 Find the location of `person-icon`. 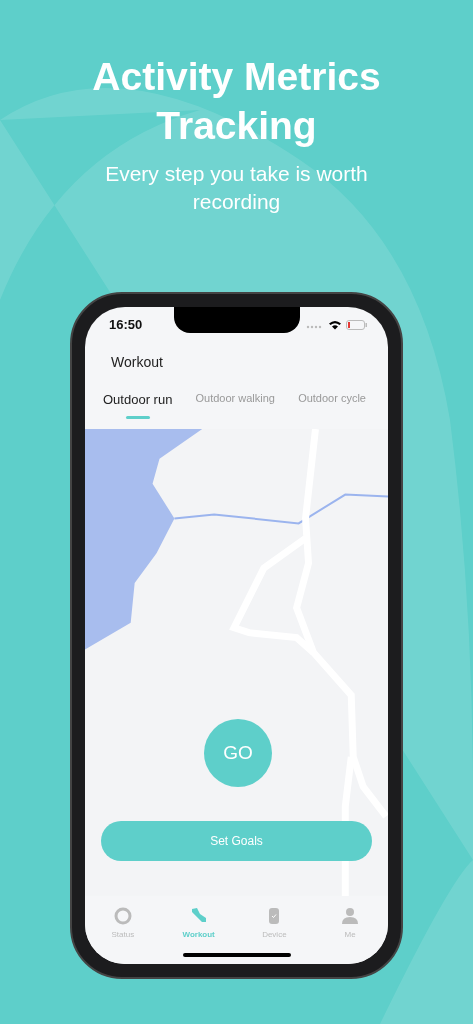

person-icon is located at coordinates (350, 915).